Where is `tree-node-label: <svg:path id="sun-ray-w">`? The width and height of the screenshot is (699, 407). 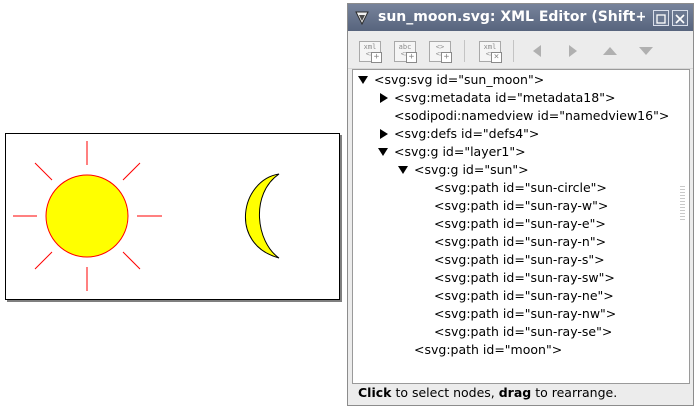 tree-node-label: <svg:path id="sun-ray-w"> is located at coordinates (521, 205).